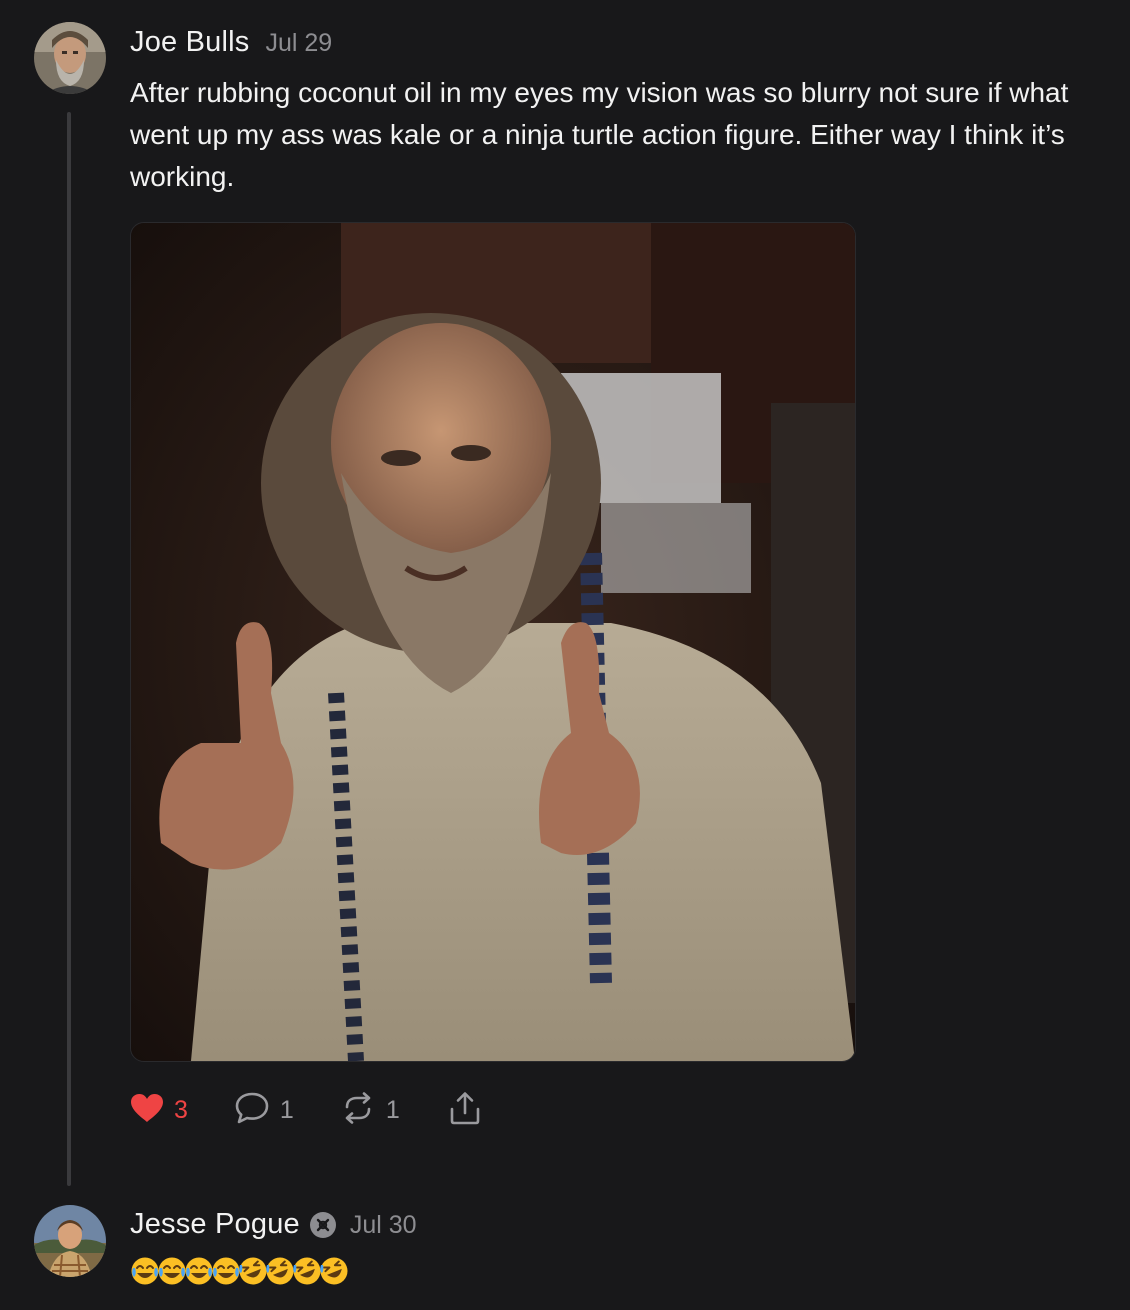 This screenshot has width=1130, height=1310. I want to click on share-icon, so click(465, 1110).